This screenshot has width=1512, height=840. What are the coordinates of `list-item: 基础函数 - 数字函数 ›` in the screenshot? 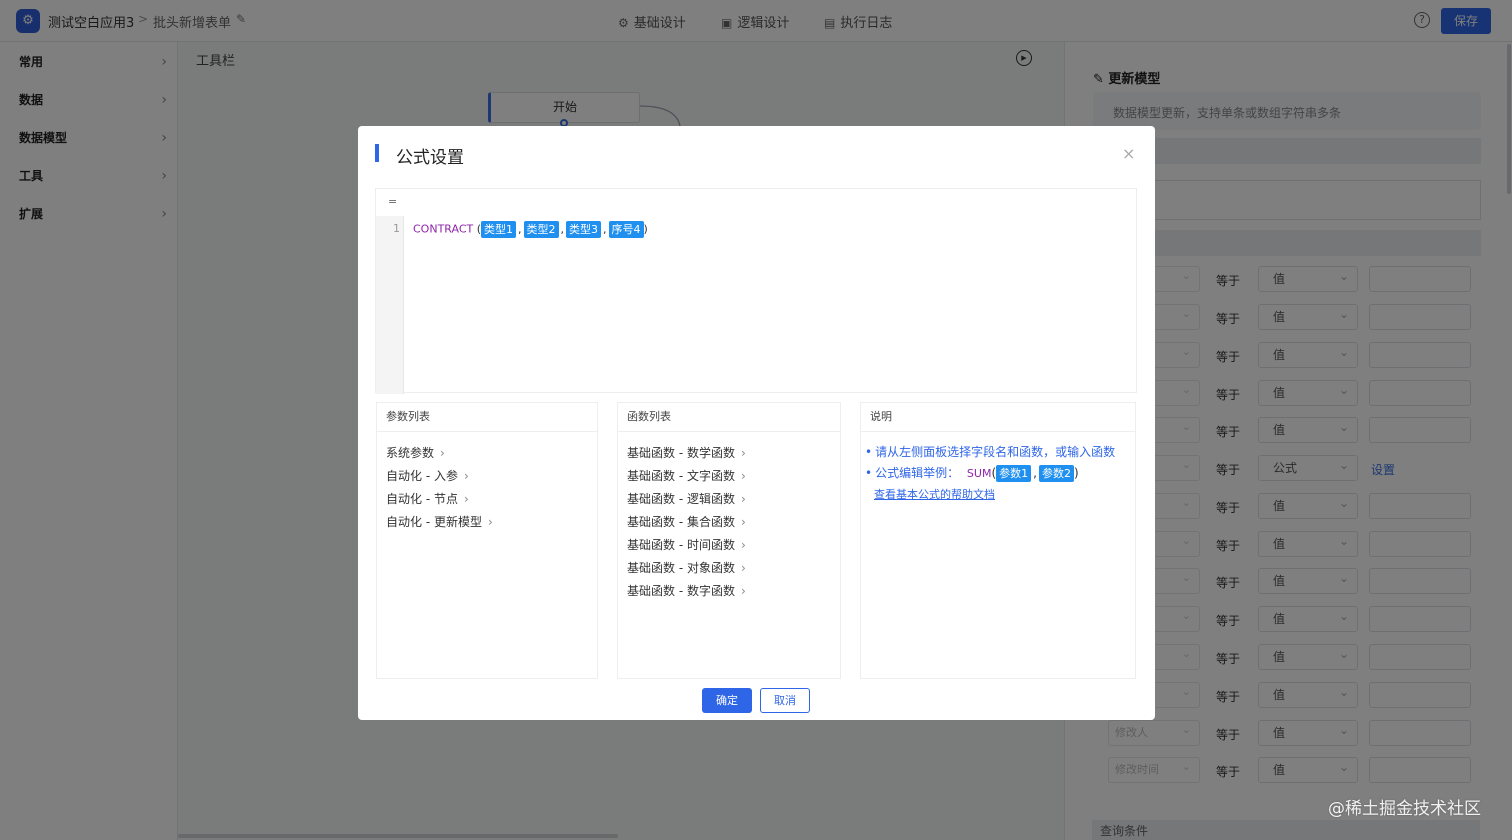 It's located at (686, 590).